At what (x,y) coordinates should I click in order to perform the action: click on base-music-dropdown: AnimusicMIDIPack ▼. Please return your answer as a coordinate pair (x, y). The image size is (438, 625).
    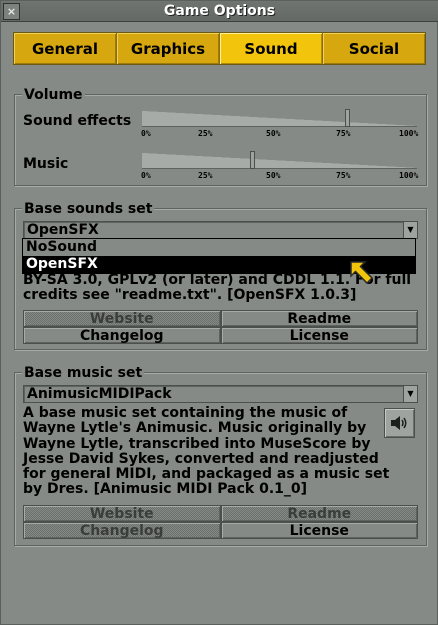
    Looking at the image, I should click on (220, 394).